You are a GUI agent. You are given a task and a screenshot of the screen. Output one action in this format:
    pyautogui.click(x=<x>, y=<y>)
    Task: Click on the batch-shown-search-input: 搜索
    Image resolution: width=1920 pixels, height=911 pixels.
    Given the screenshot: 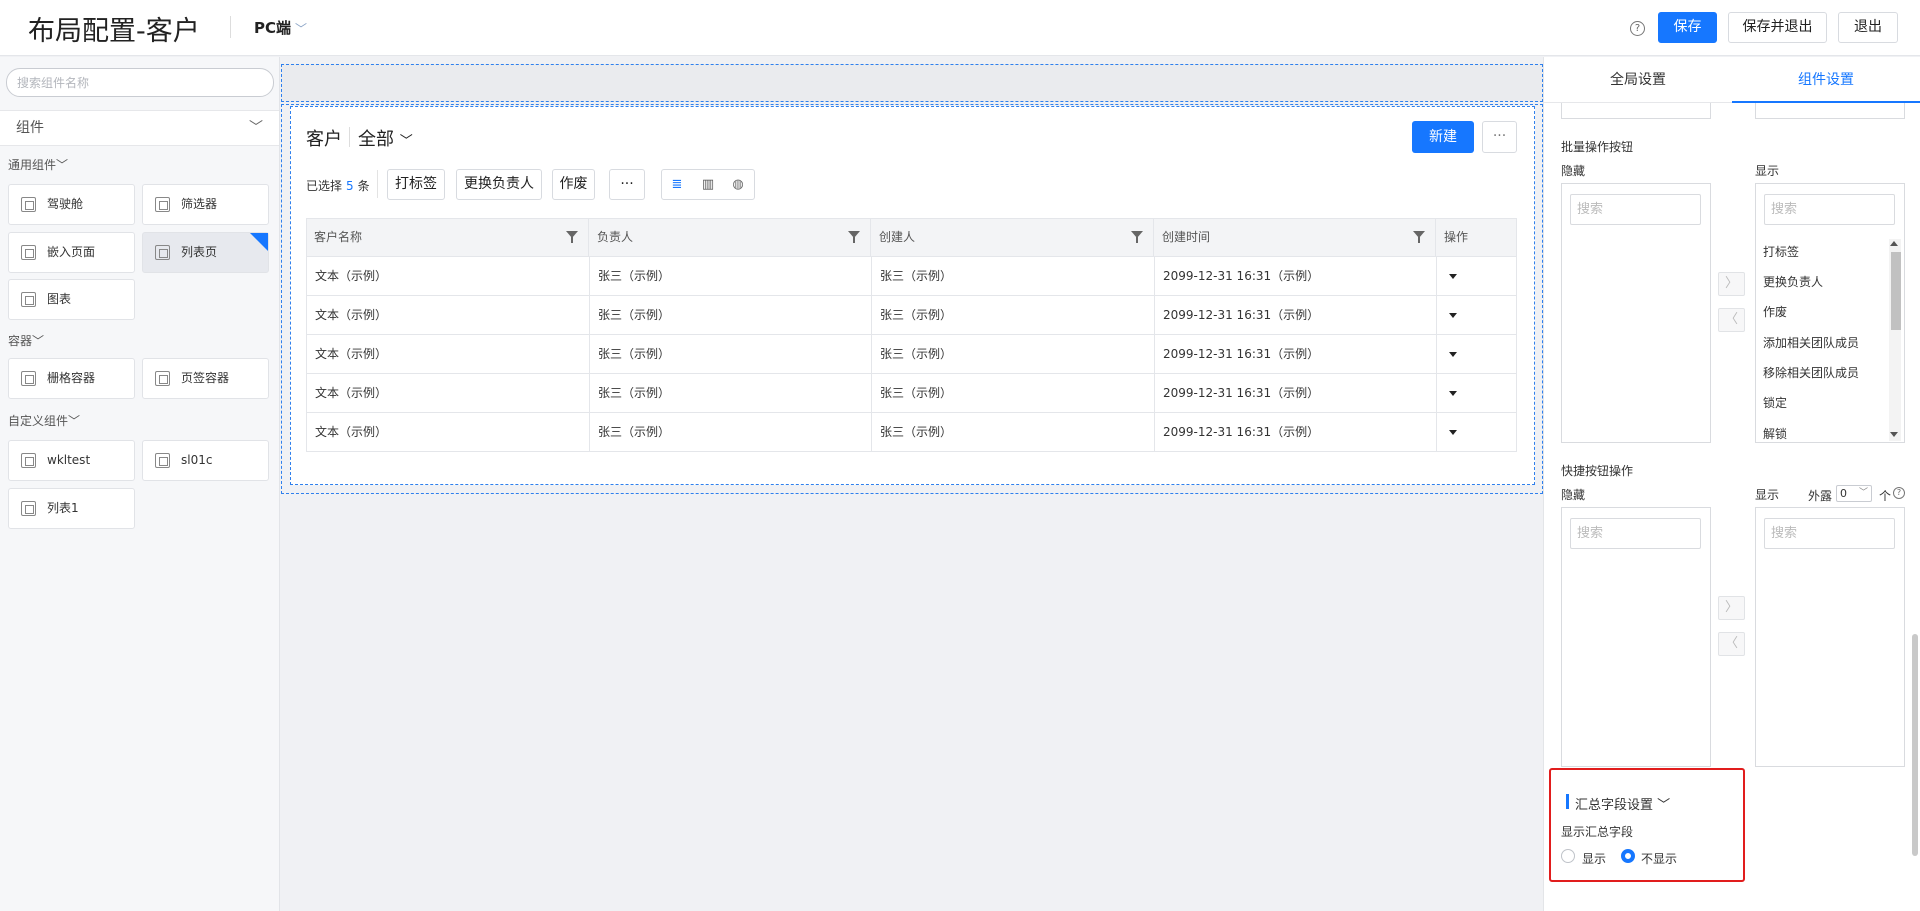 What is the action you would take?
    pyautogui.click(x=1829, y=209)
    